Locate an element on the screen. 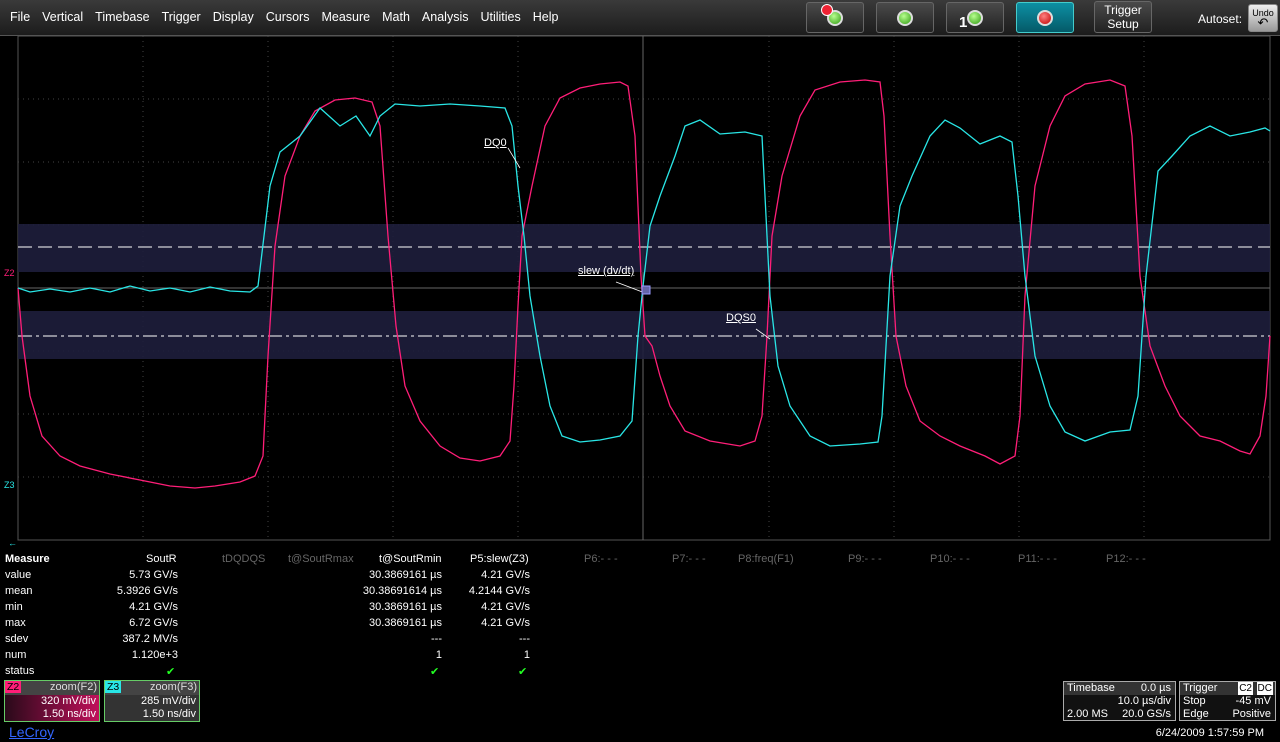 The image size is (1280, 742). measure-row-num: num 1.120e+3 1 1 is located at coordinates (640, 657).